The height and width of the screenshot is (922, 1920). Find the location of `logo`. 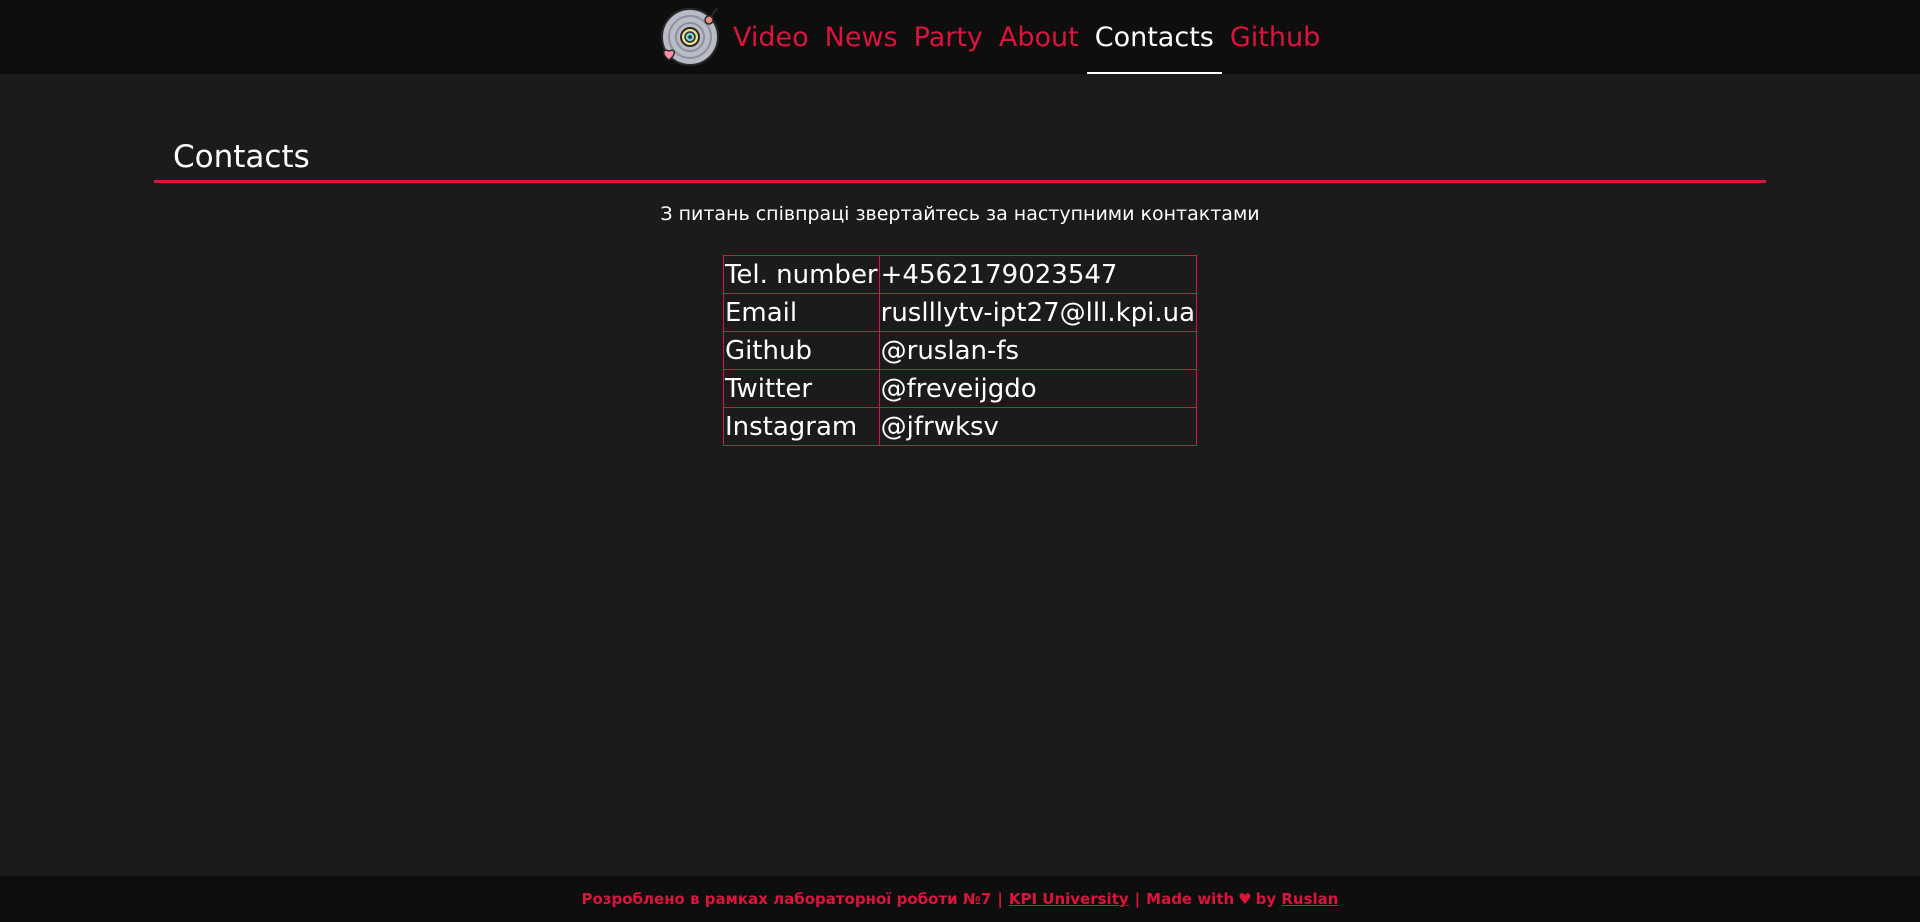

logo is located at coordinates (691, 37).